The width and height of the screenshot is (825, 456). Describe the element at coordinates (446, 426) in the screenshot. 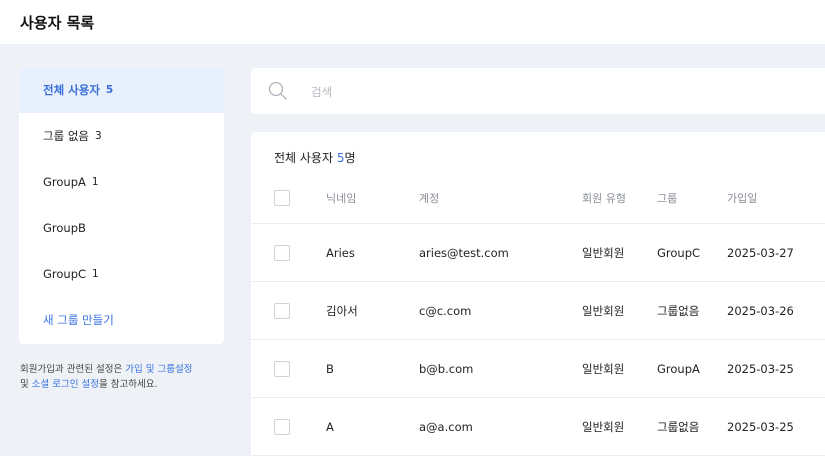

I see `row-account: a@a.com` at that location.